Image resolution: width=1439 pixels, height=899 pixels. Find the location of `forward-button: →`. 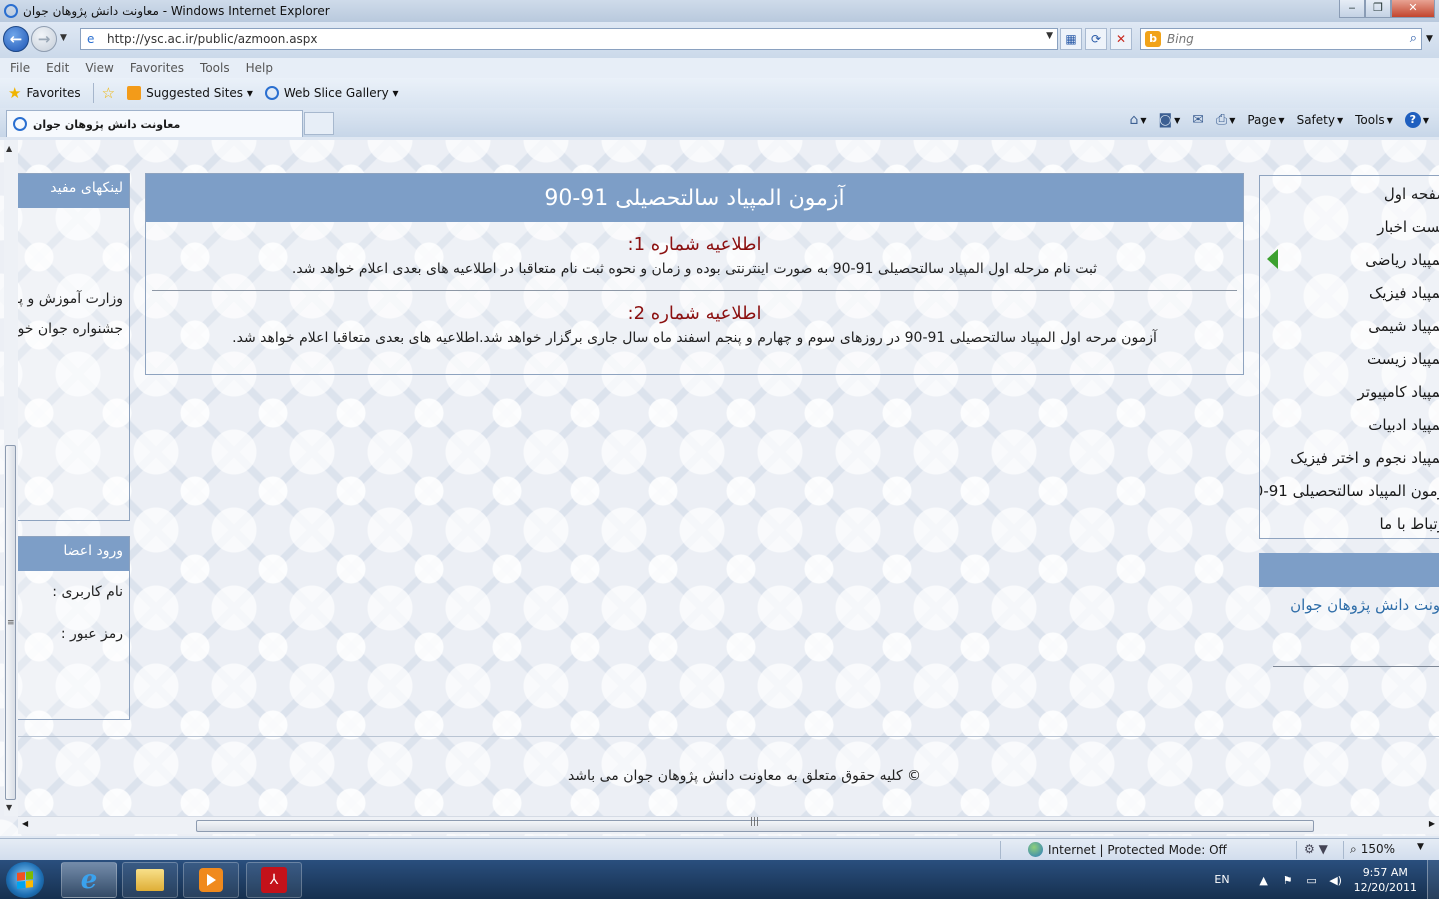

forward-button: → is located at coordinates (44, 39).